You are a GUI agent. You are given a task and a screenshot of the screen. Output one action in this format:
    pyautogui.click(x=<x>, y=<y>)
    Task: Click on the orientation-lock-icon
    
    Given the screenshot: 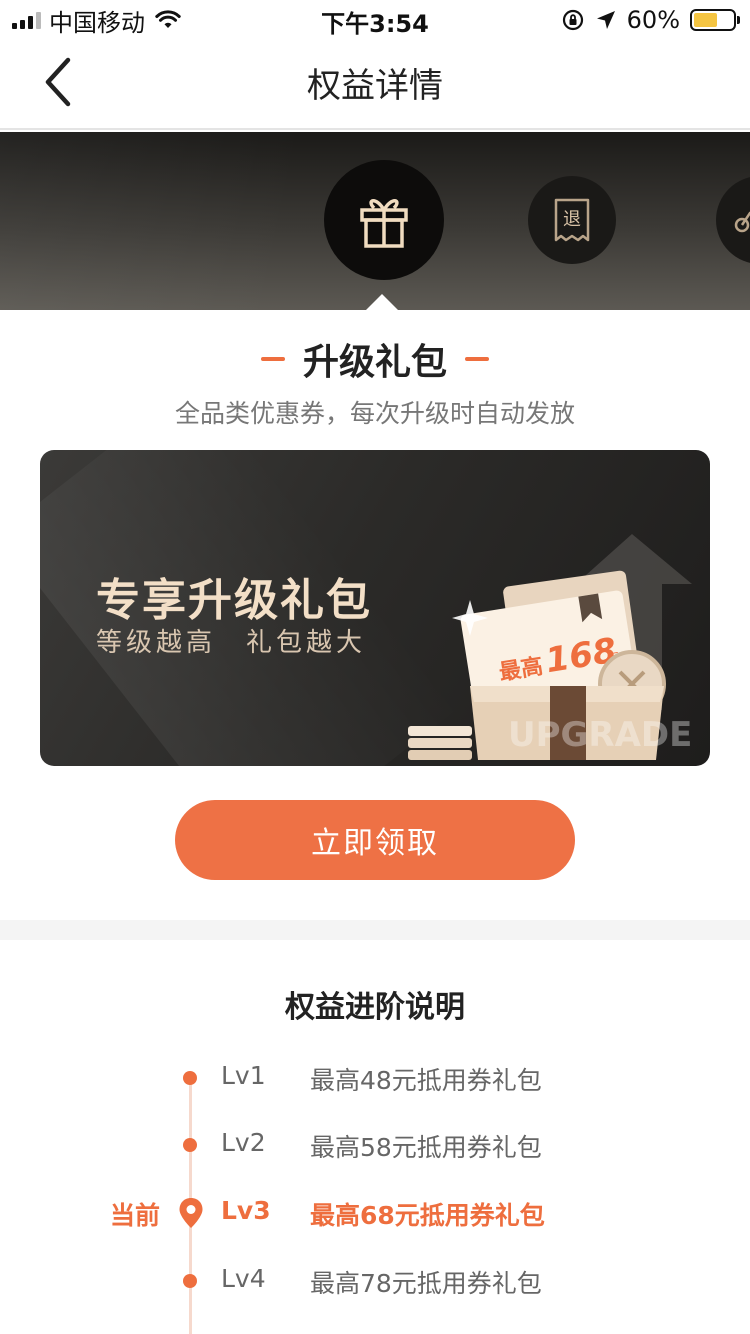 What is the action you would take?
    pyautogui.click(x=572, y=20)
    